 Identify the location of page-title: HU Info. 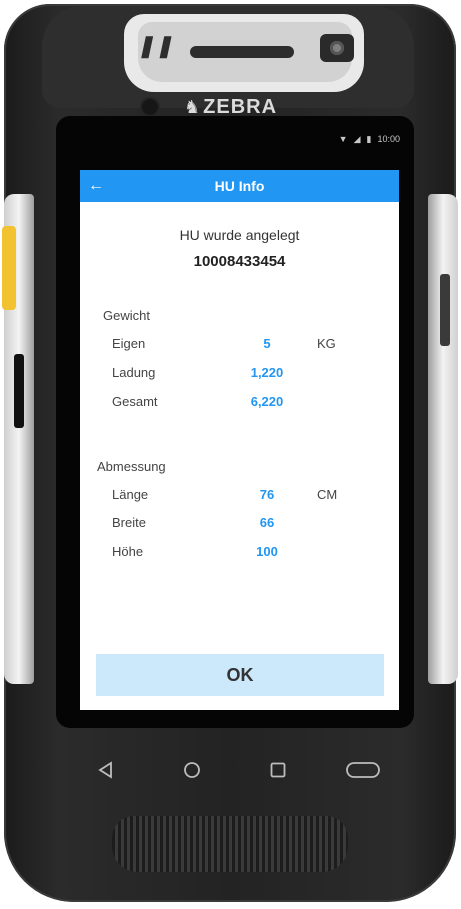
(239, 186).